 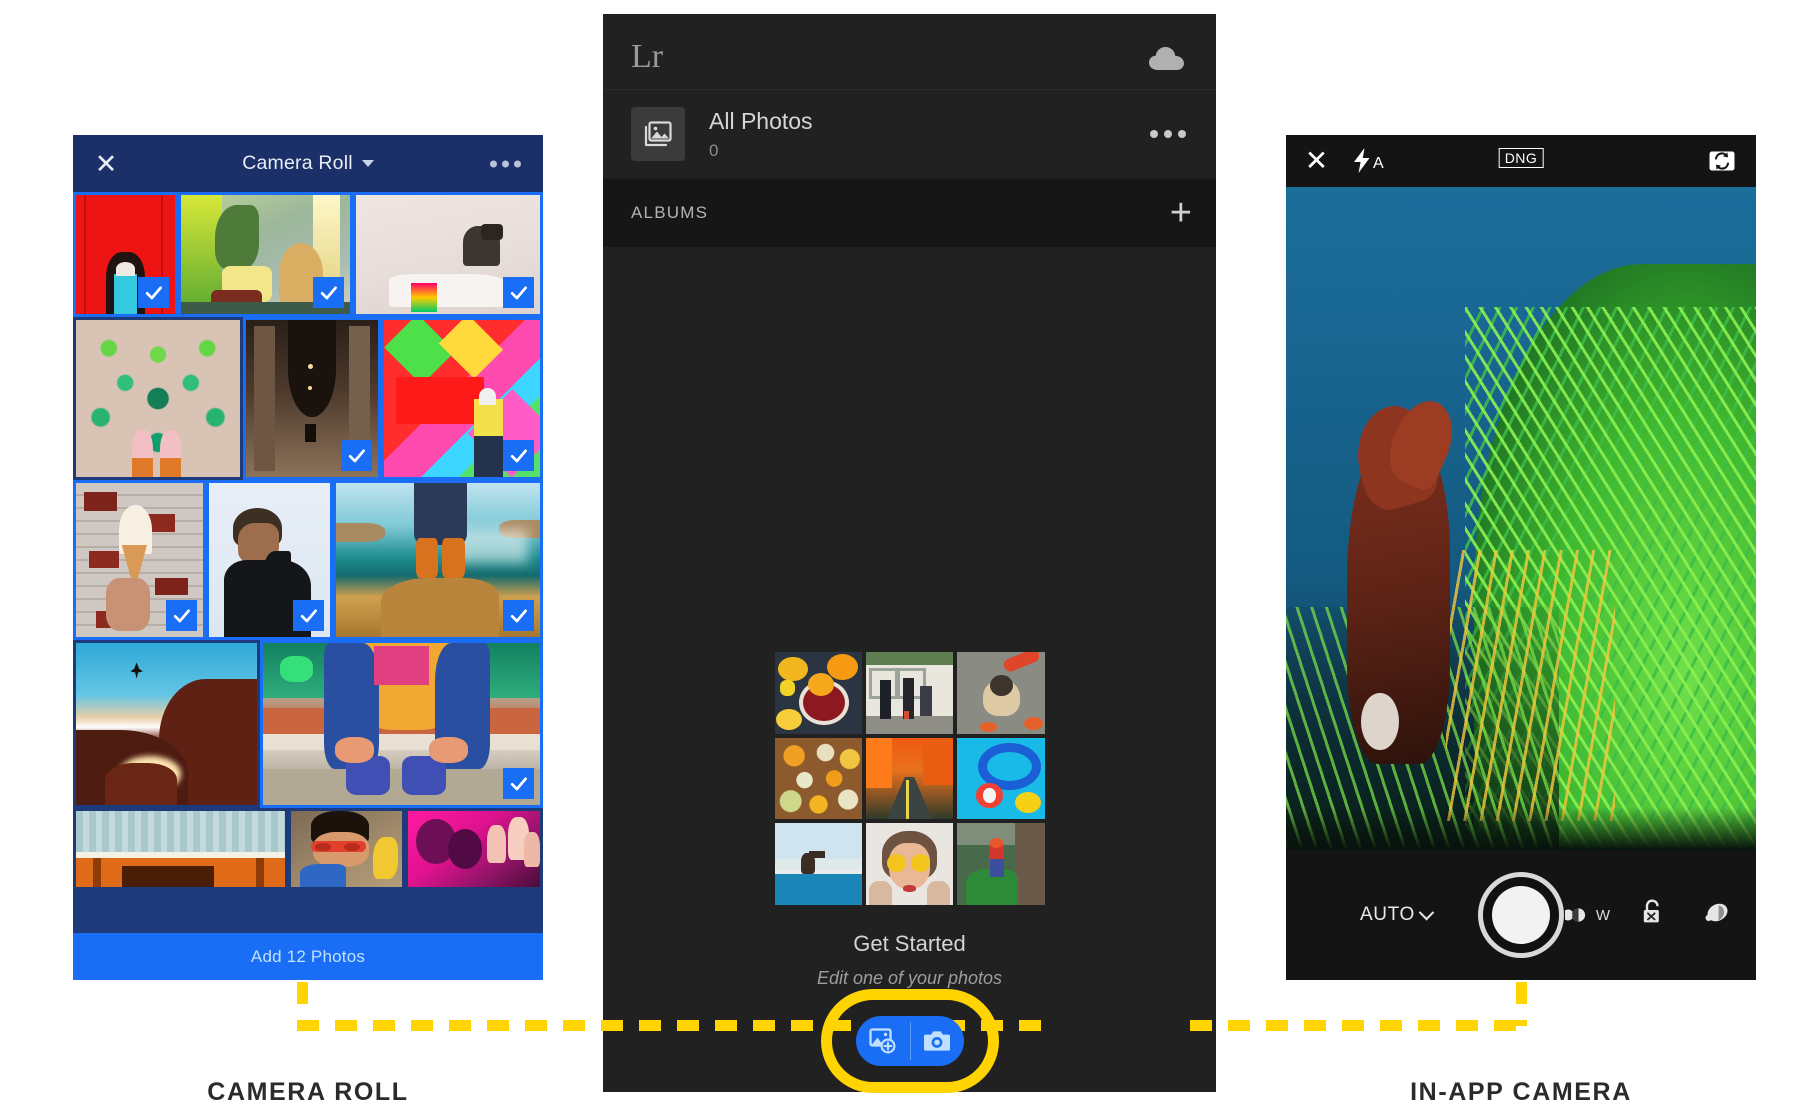 I want to click on get-started-title: Get Started, so click(x=909, y=943).